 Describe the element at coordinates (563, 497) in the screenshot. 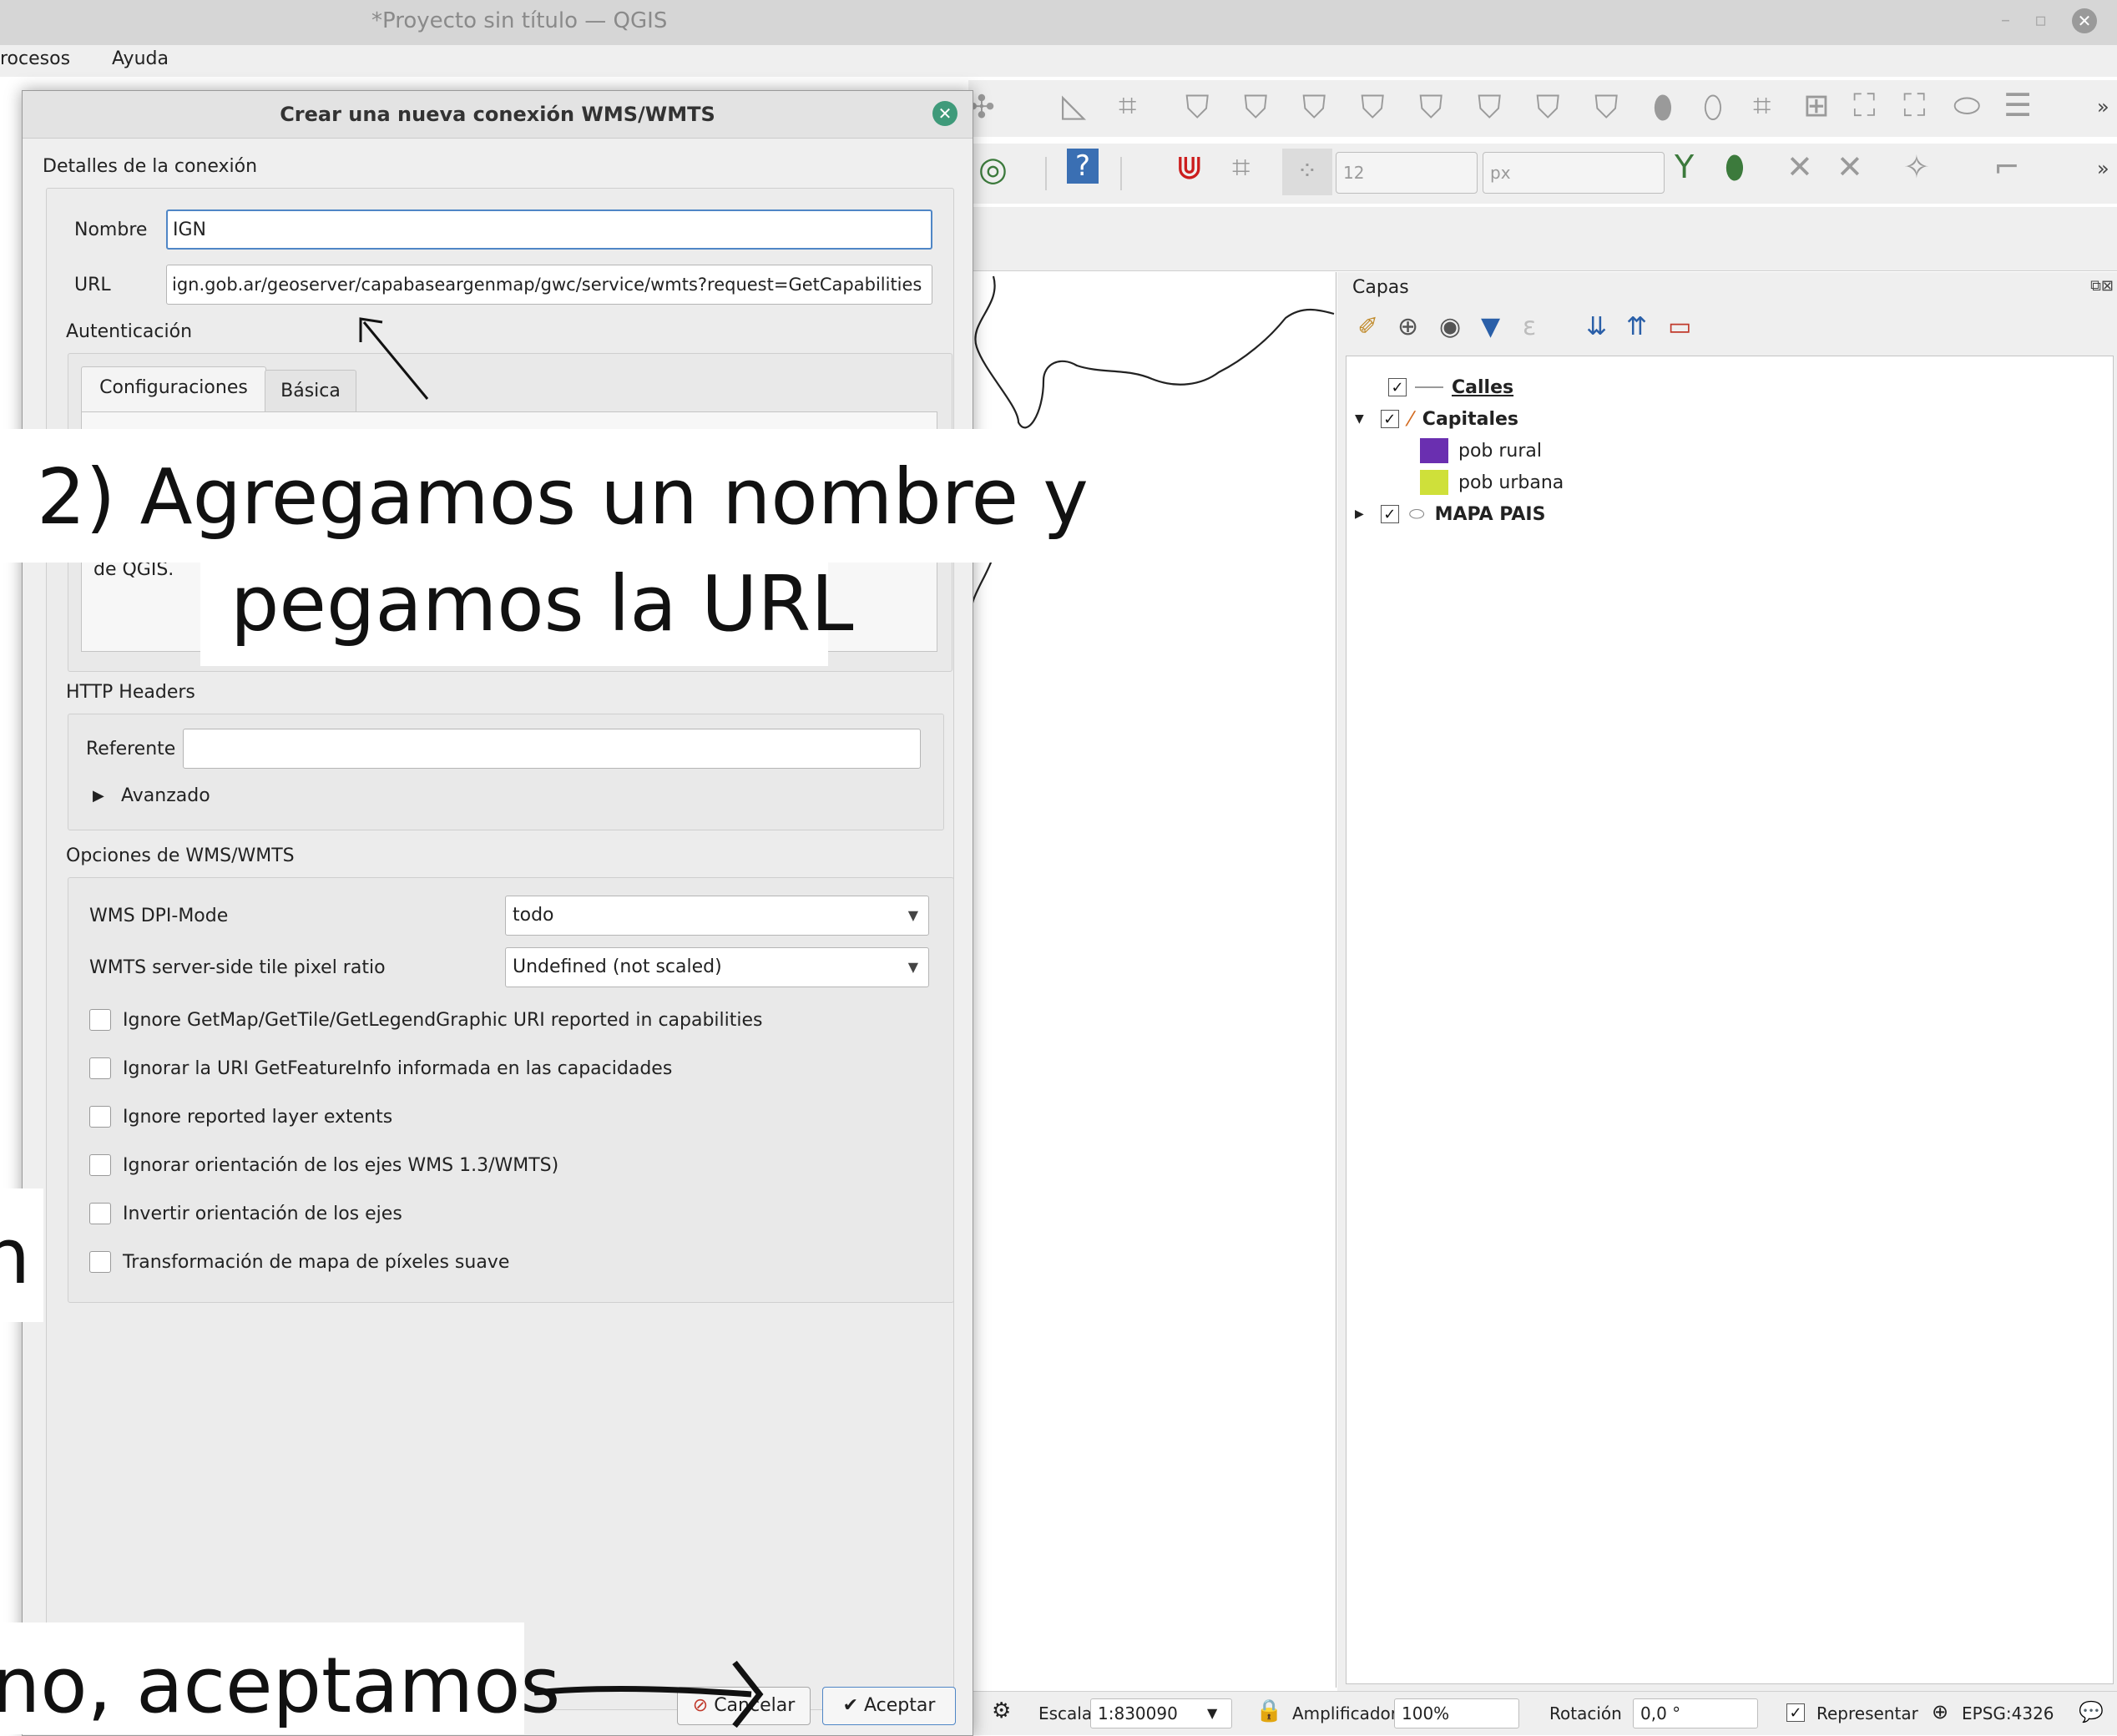

I see `annotation-step2-line1: 2) Agregamos un nombre y` at that location.